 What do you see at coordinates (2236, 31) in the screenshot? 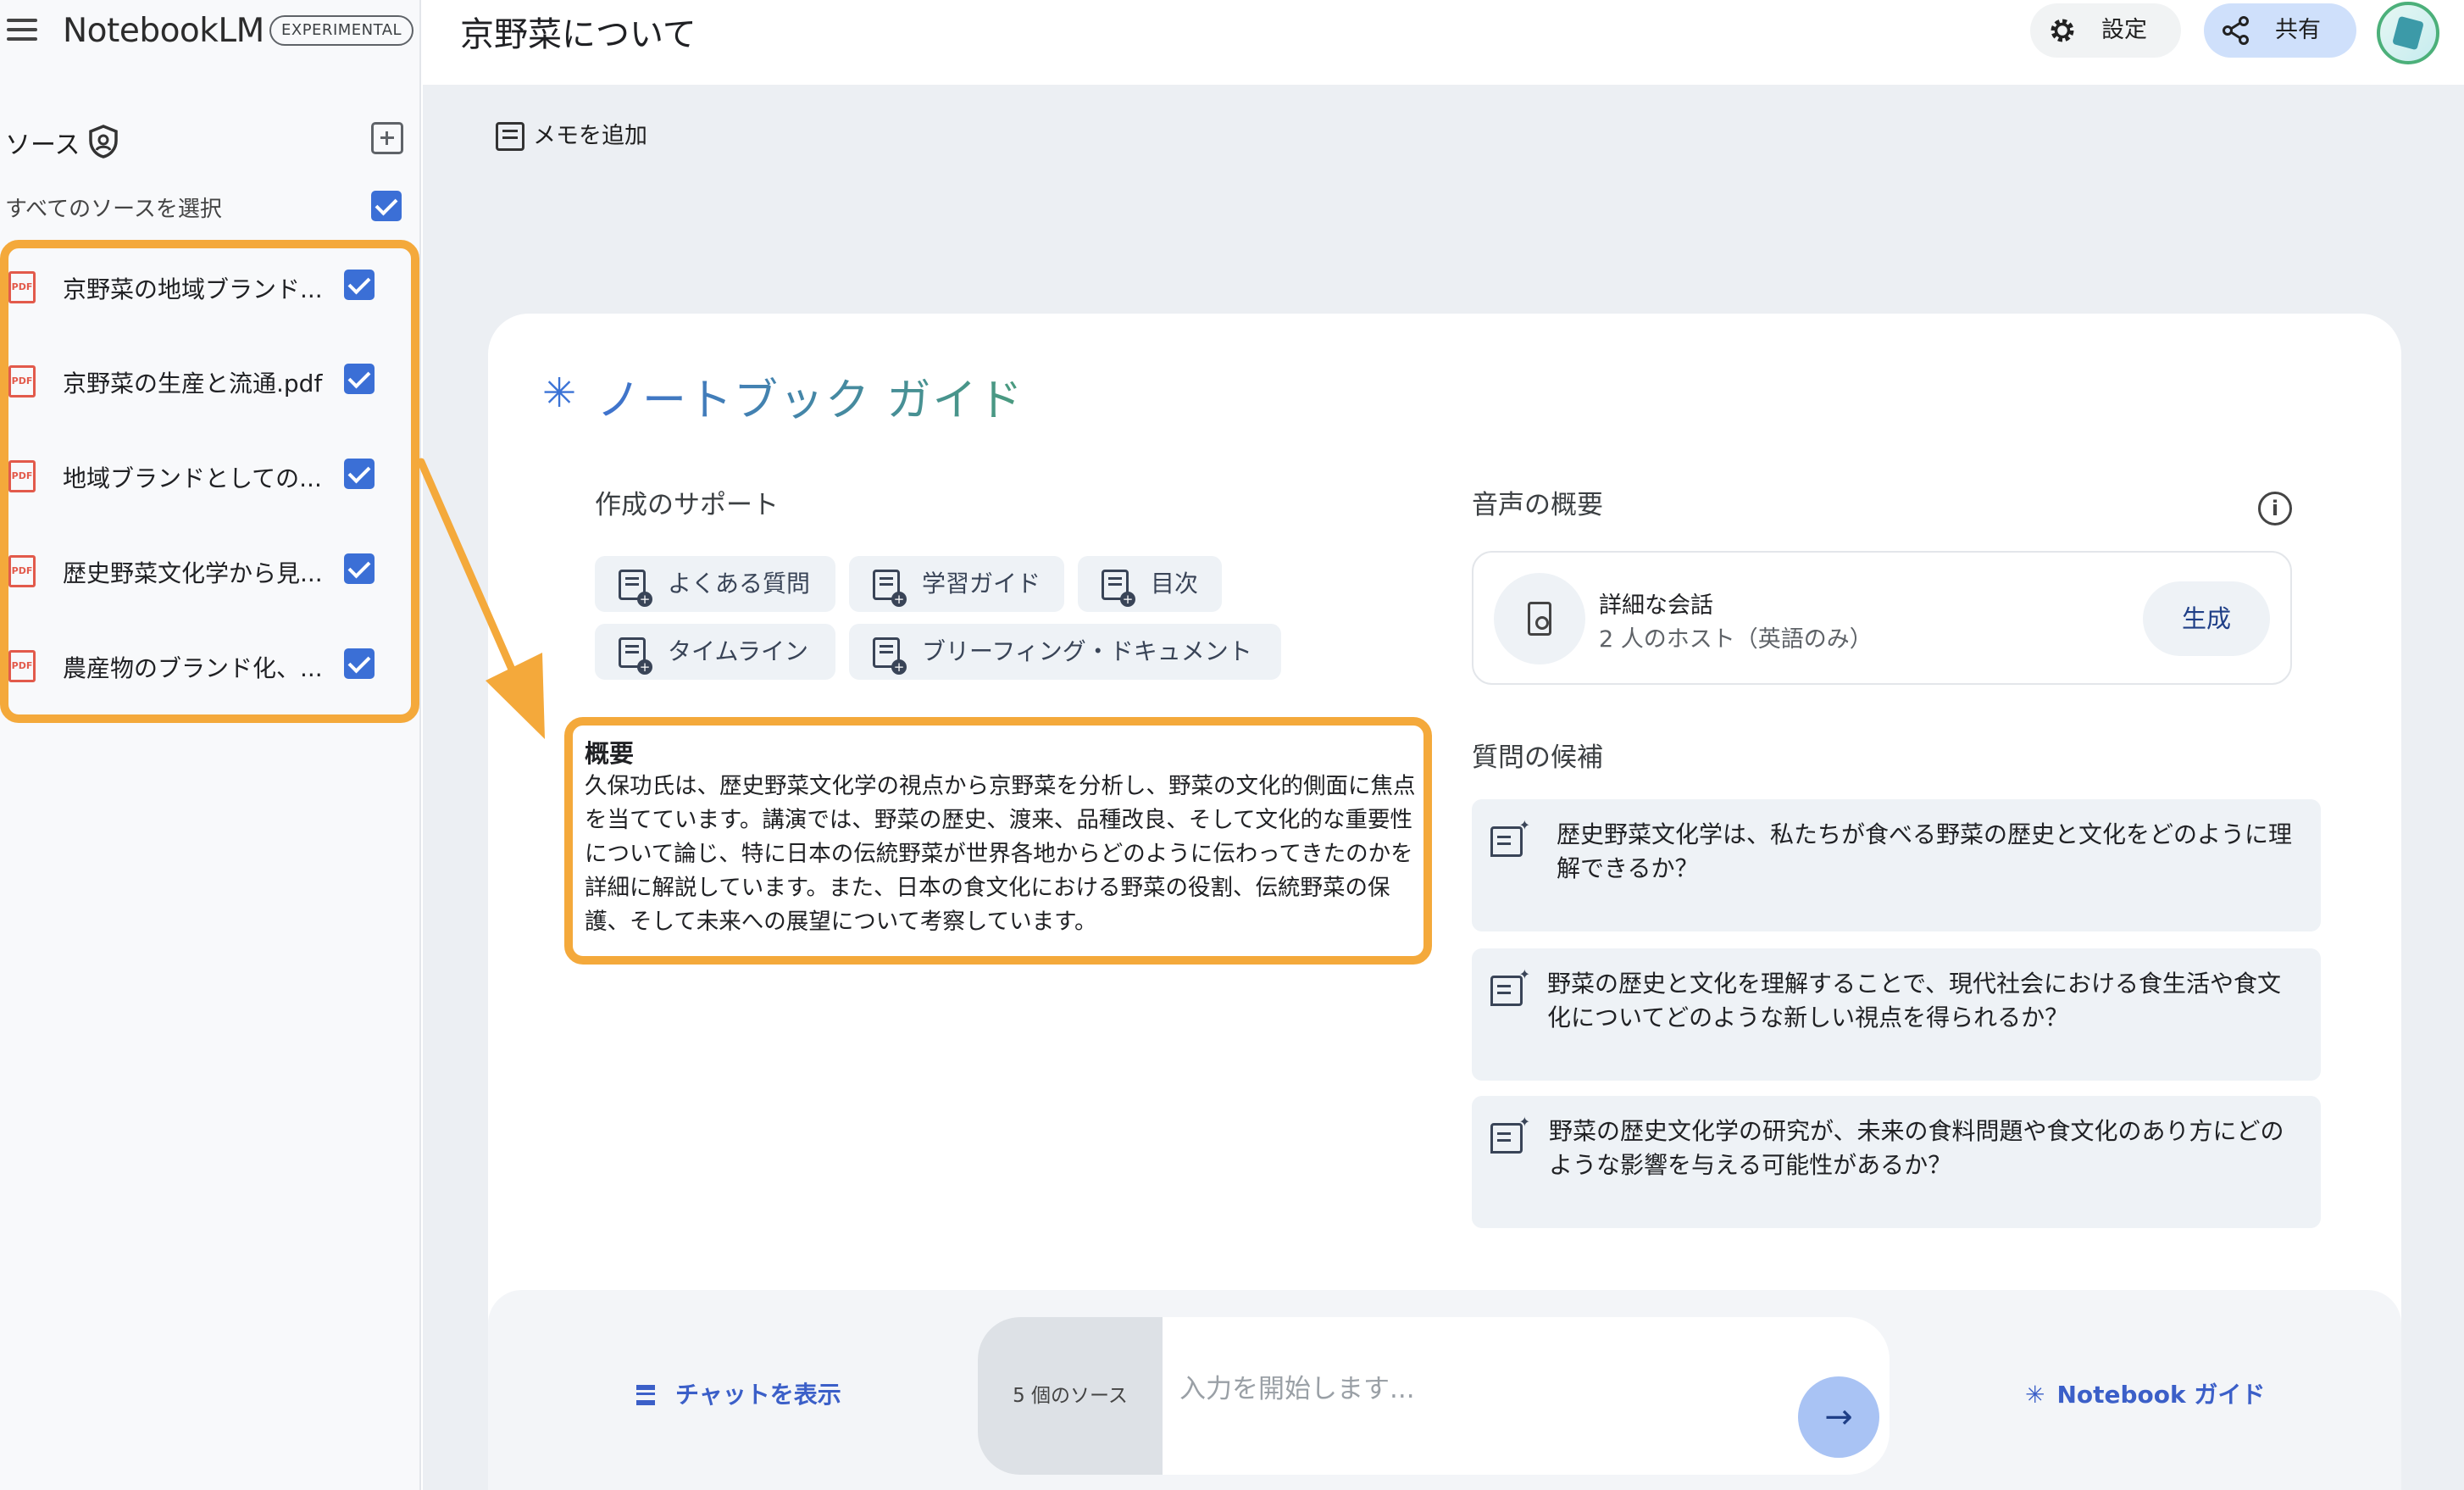
I see `share-icon` at bounding box center [2236, 31].